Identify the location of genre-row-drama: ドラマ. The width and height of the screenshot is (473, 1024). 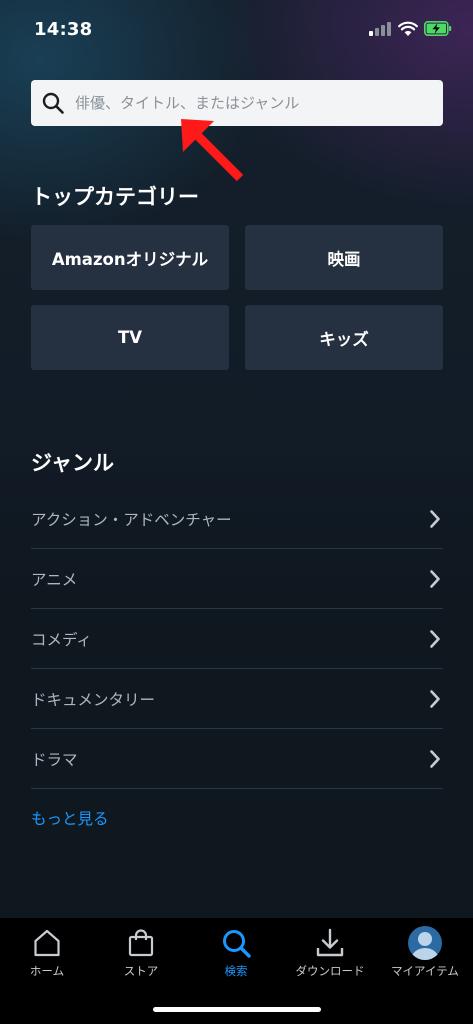
(237, 759).